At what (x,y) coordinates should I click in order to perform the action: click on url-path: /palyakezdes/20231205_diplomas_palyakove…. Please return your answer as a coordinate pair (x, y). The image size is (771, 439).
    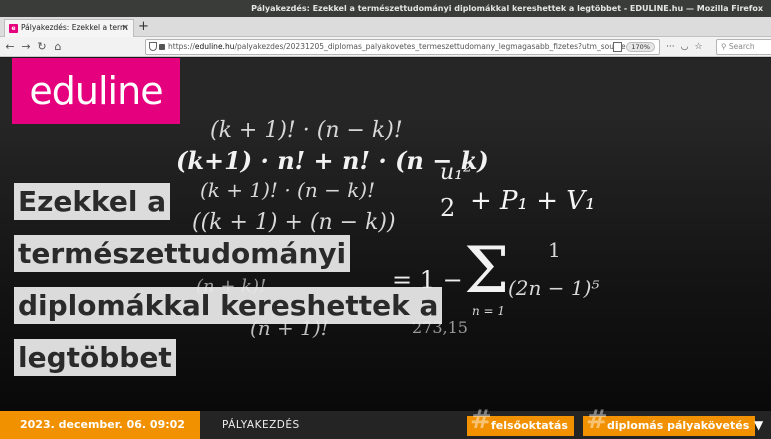
    Looking at the image, I should click on (437, 46).